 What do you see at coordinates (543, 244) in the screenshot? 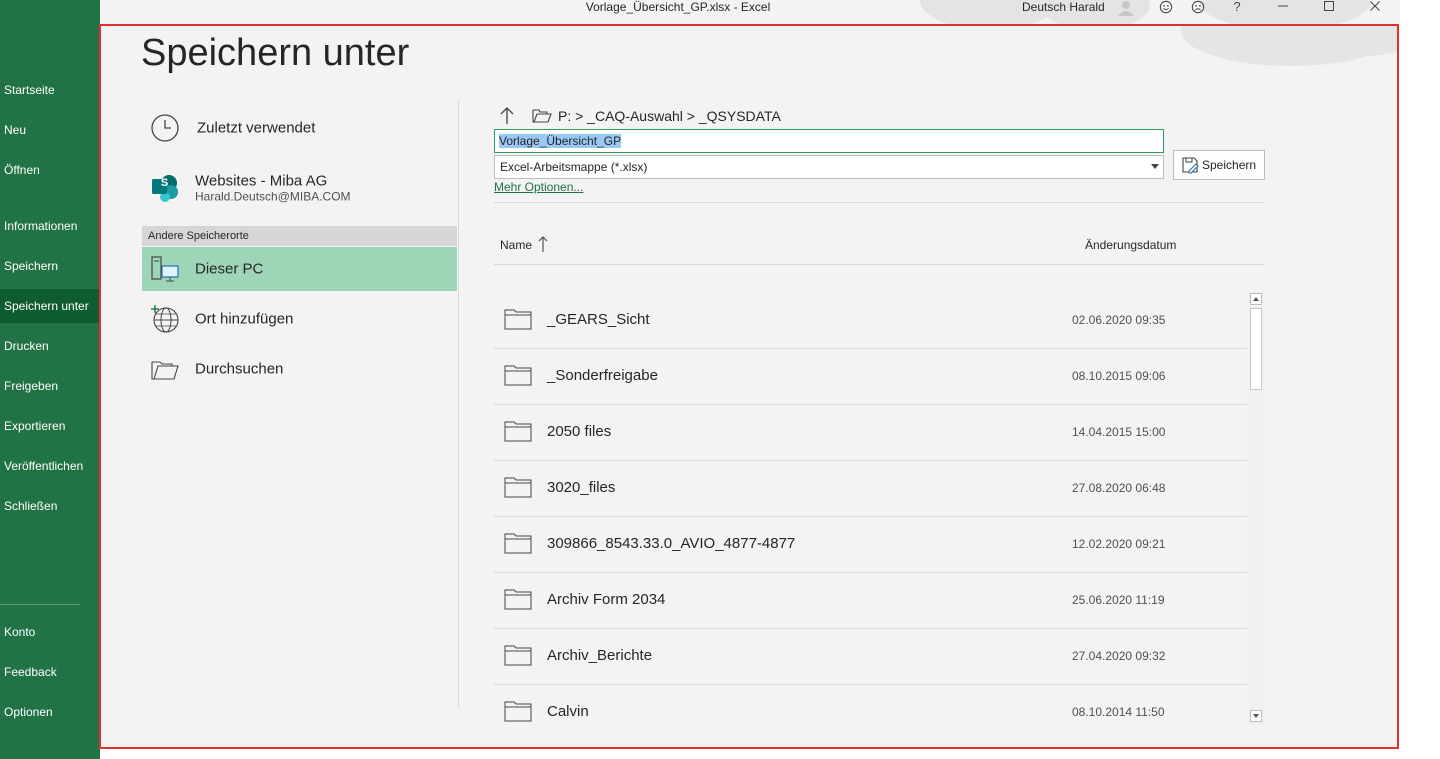
I see `sort-ascending-icon` at bounding box center [543, 244].